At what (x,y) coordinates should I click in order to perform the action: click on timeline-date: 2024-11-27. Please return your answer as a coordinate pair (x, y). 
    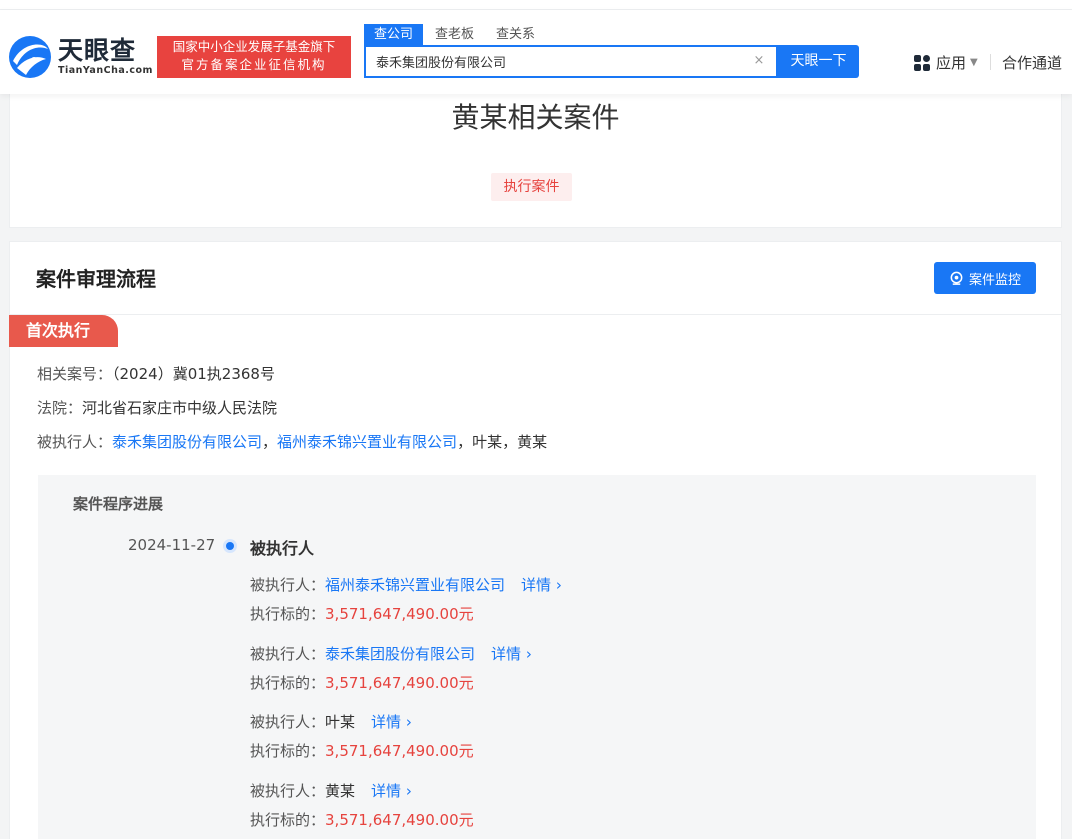
    Looking at the image, I should click on (172, 545).